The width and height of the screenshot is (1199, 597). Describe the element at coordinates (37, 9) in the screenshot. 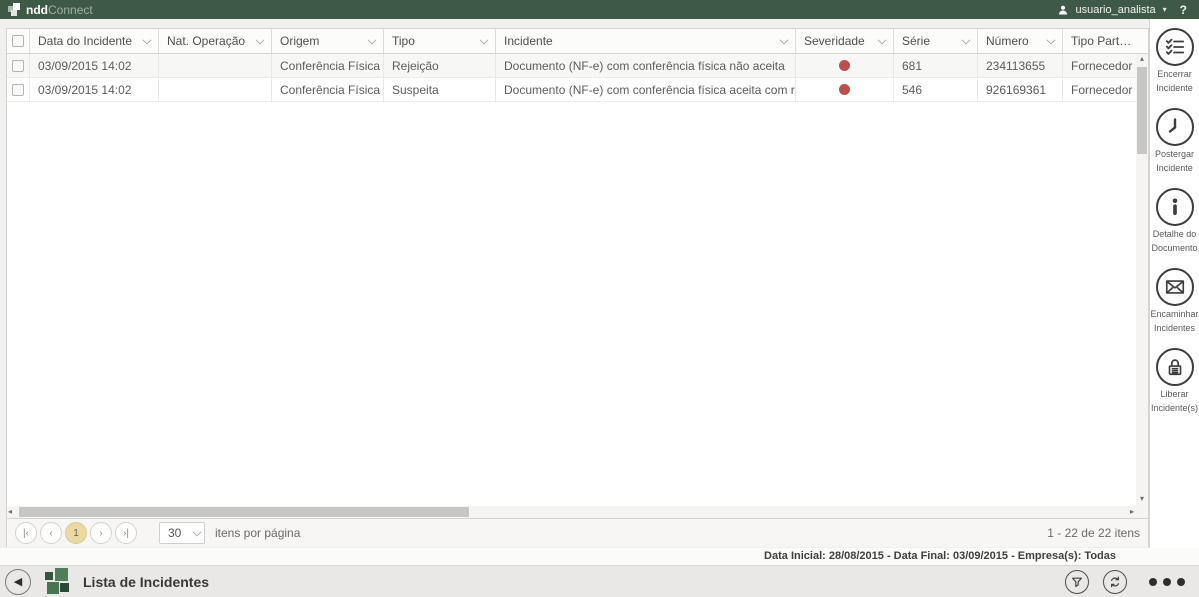

I see `brand-name-bold: ndd` at that location.